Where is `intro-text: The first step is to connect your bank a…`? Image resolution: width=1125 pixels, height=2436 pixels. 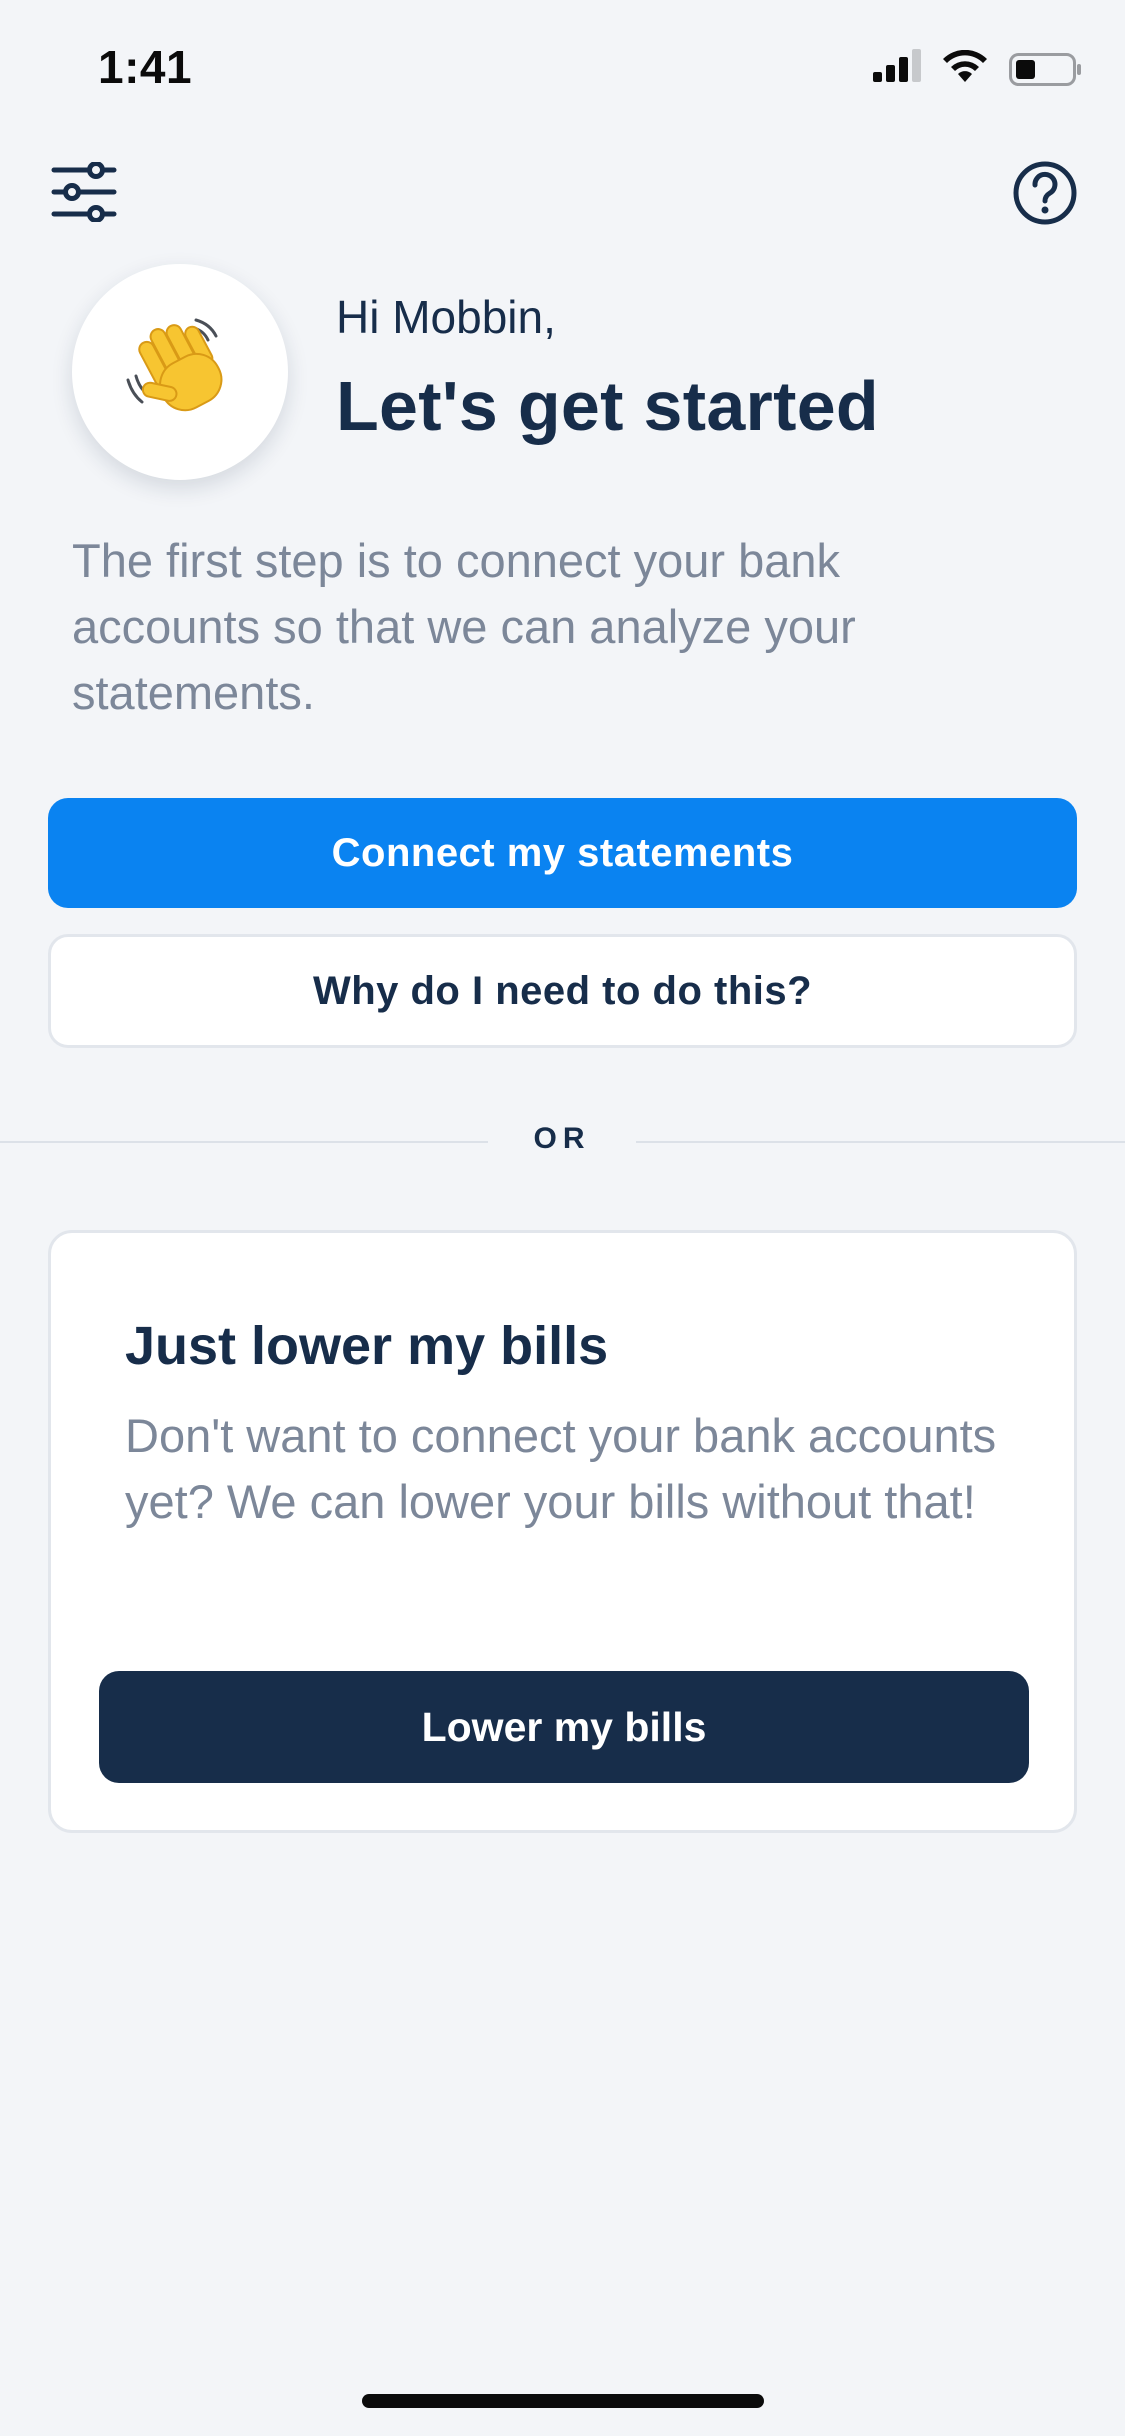
intro-text: The first step is to connect your bank a… is located at coordinates (464, 626).